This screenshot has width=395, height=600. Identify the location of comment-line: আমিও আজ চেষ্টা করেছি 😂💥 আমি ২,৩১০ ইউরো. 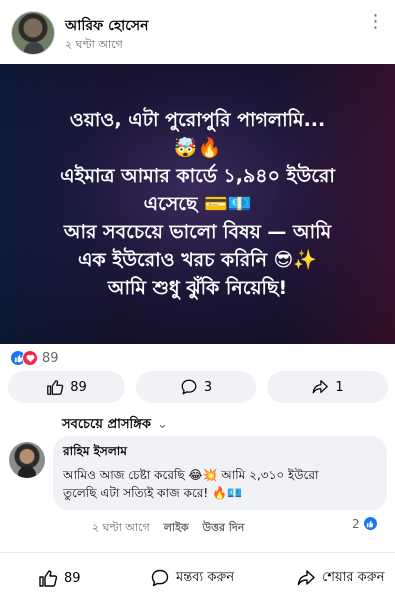
(191, 475).